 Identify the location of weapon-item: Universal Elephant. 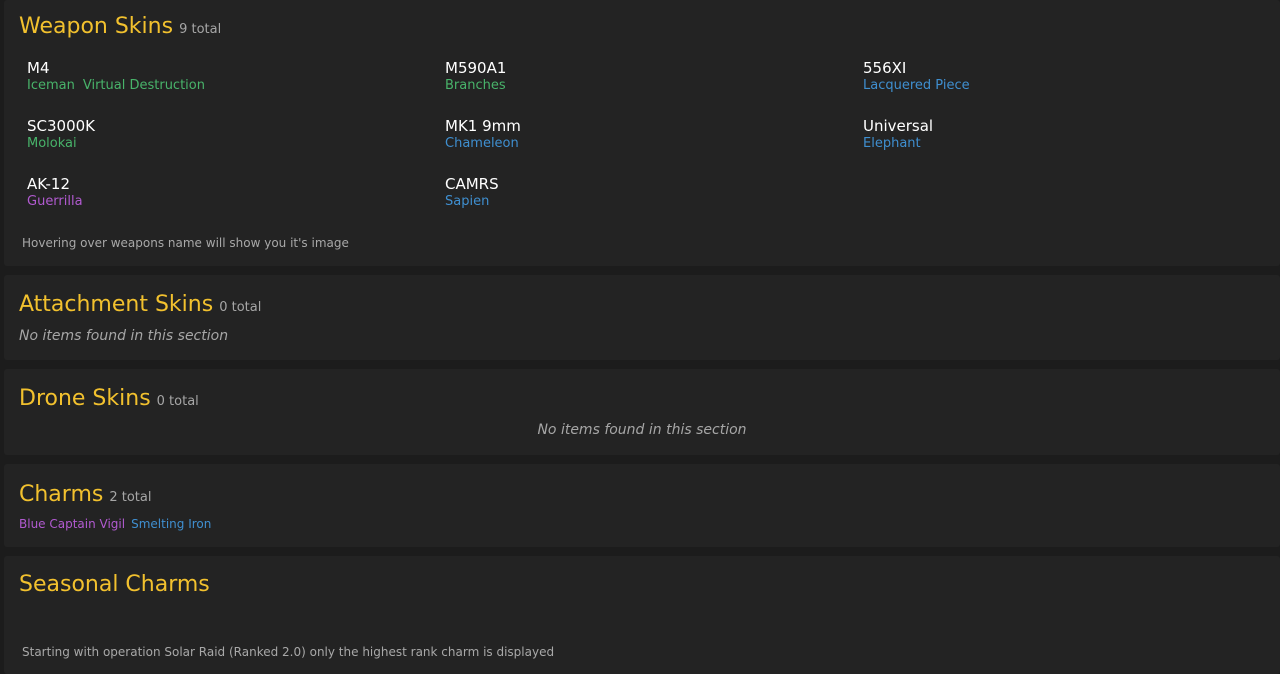
(898, 135).